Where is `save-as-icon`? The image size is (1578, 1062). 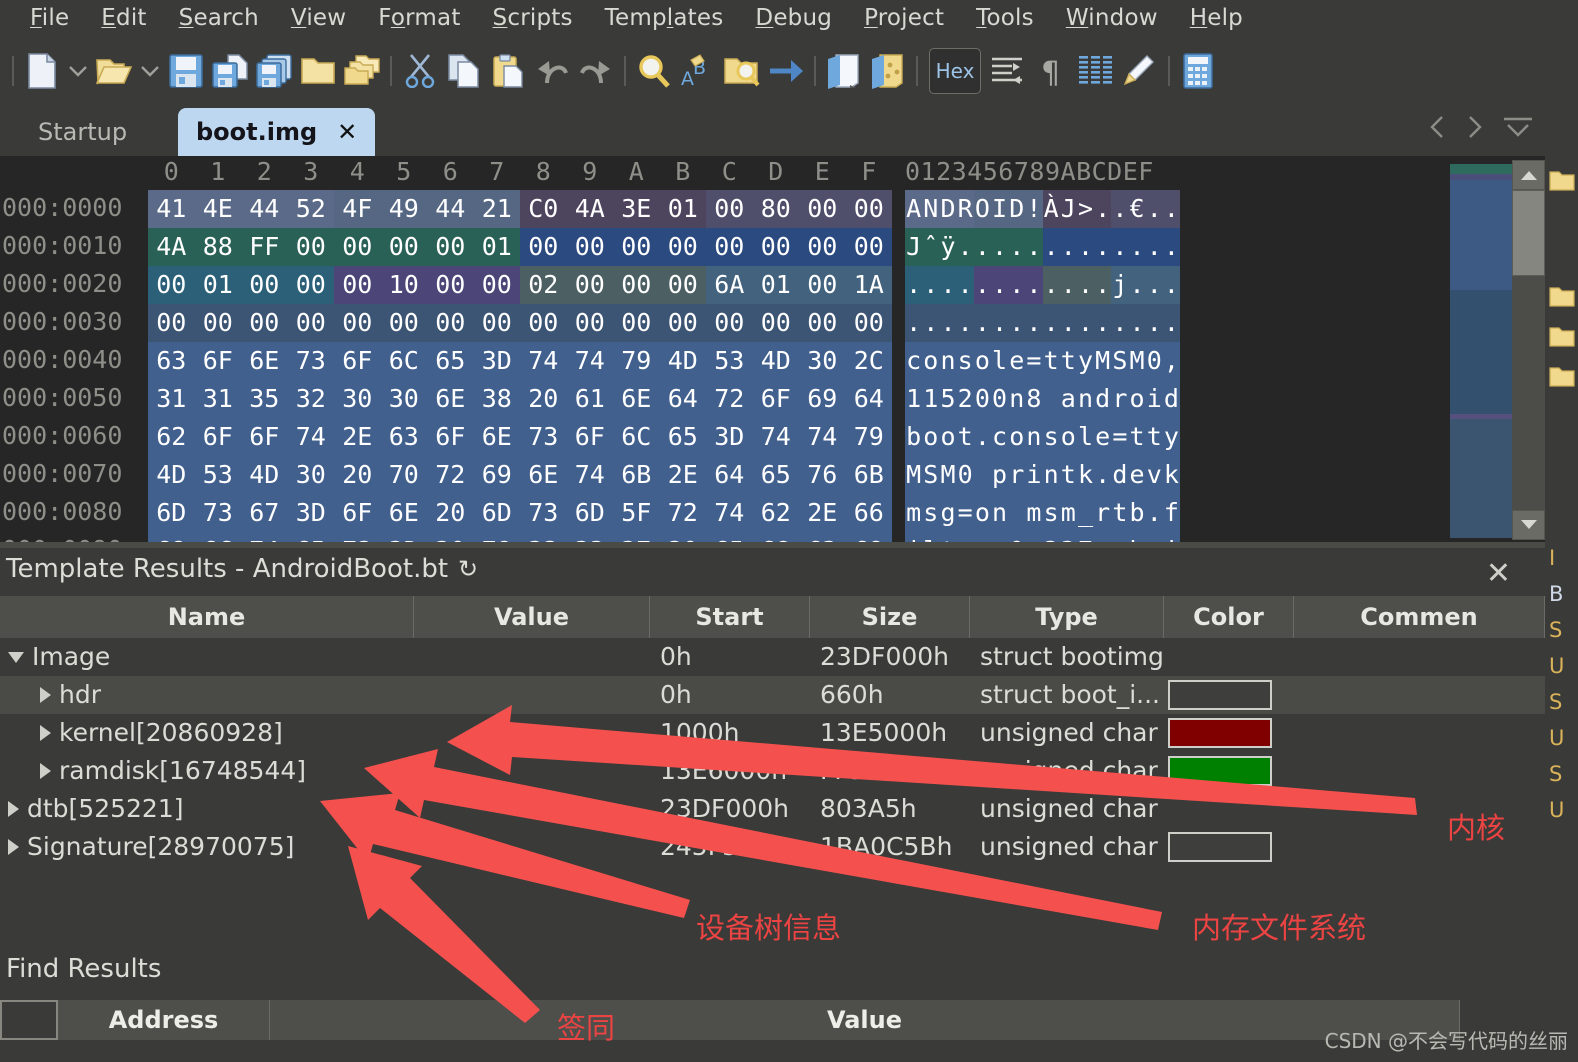 save-as-icon is located at coordinates (230, 71).